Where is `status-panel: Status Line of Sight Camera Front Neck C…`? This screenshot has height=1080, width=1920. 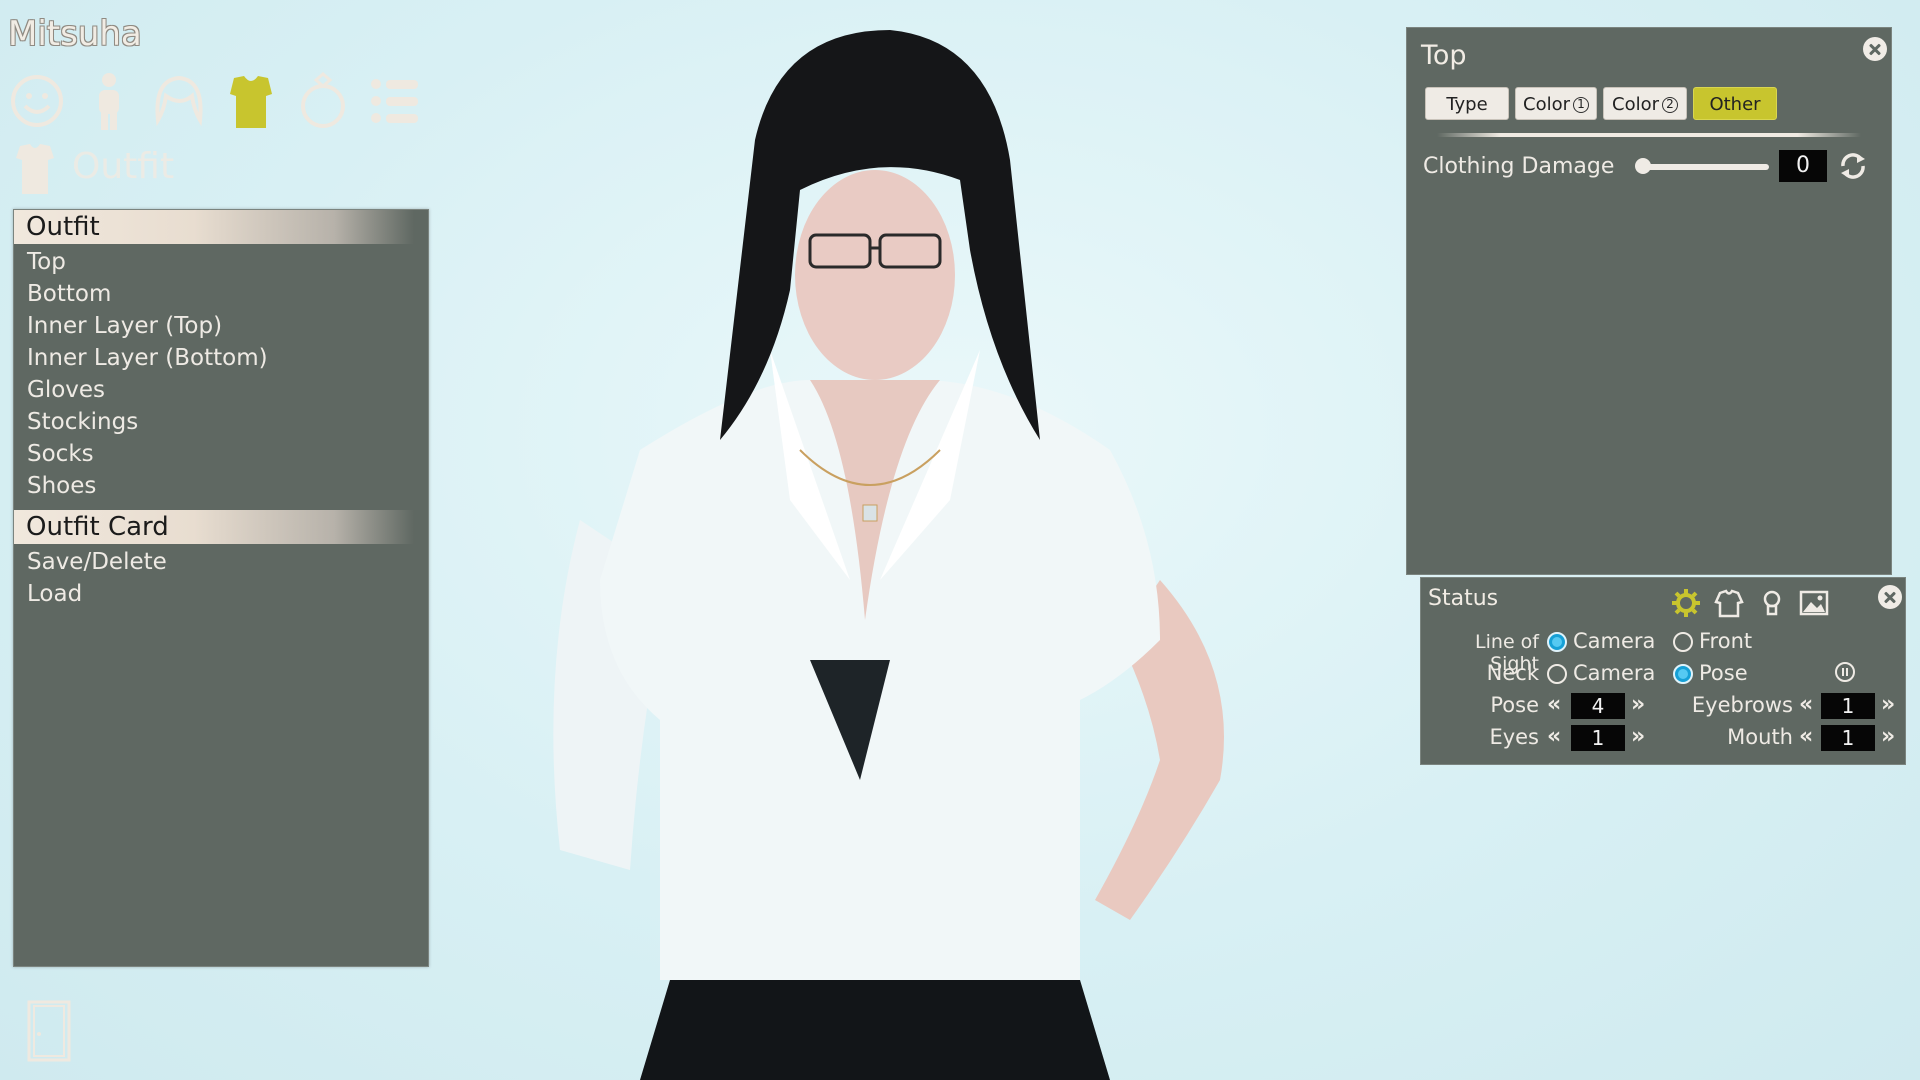
status-panel: Status Line of Sight Camera Front Neck C… is located at coordinates (1663, 671).